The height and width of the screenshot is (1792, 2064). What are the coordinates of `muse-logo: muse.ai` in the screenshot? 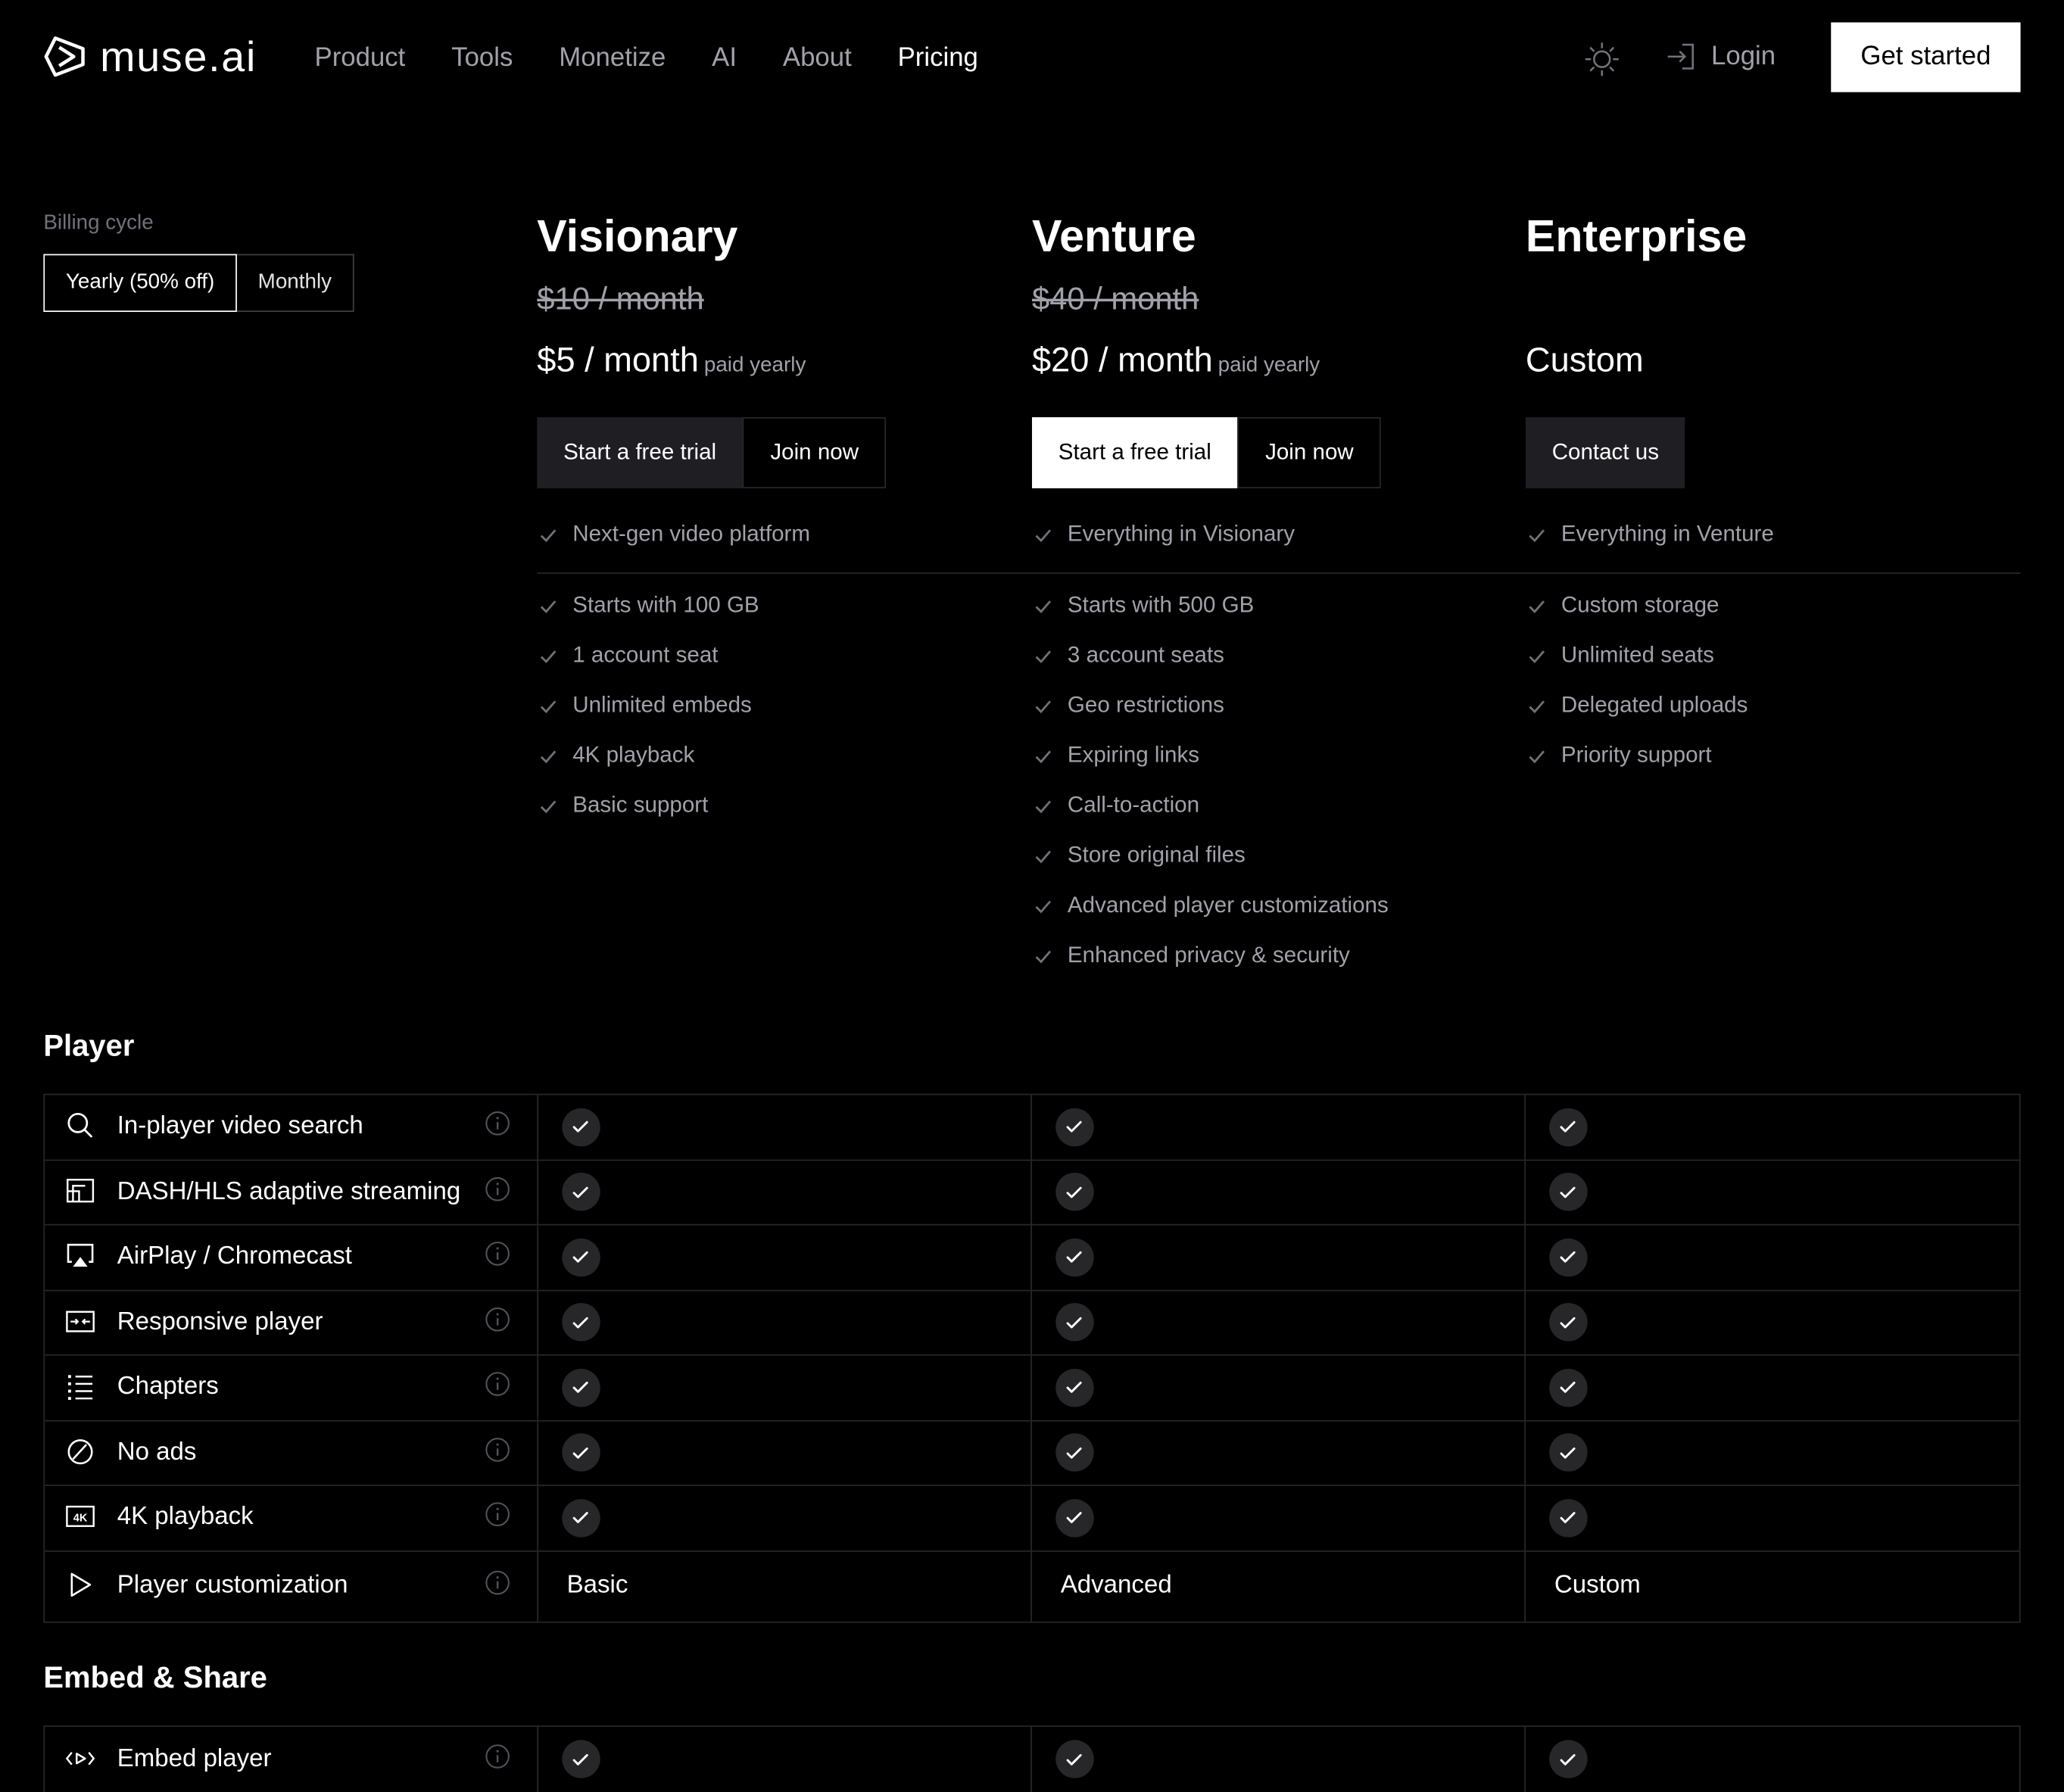 It's located at (149, 57).